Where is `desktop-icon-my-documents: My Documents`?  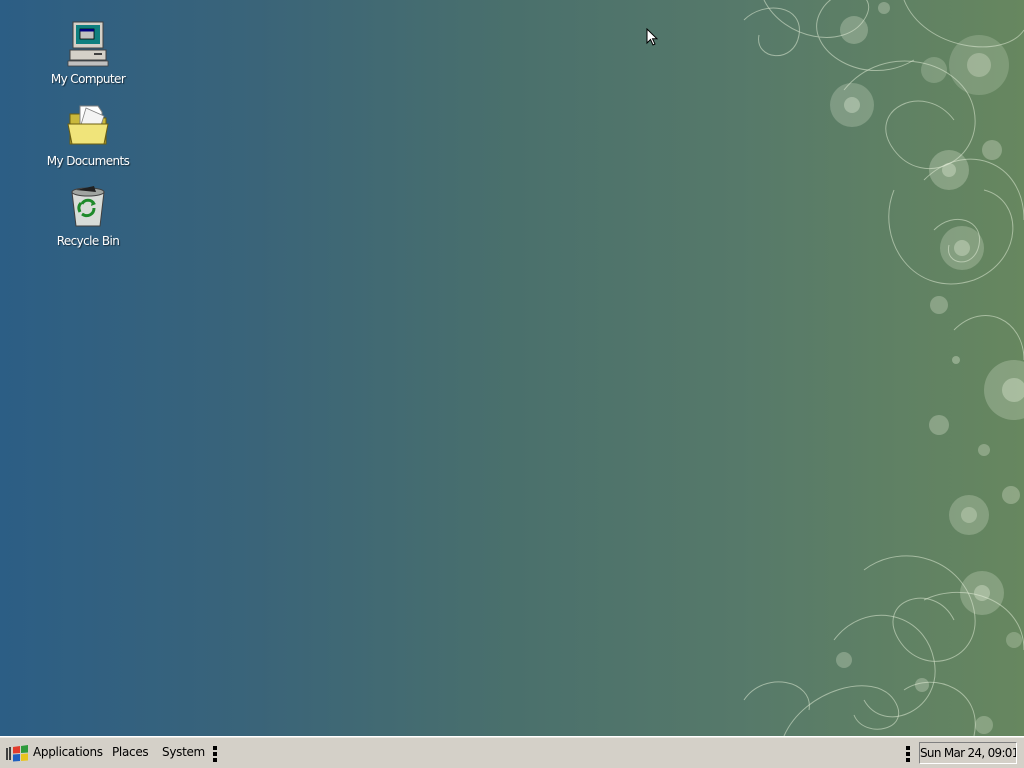 desktop-icon-my-documents: My Documents is located at coordinates (88, 135).